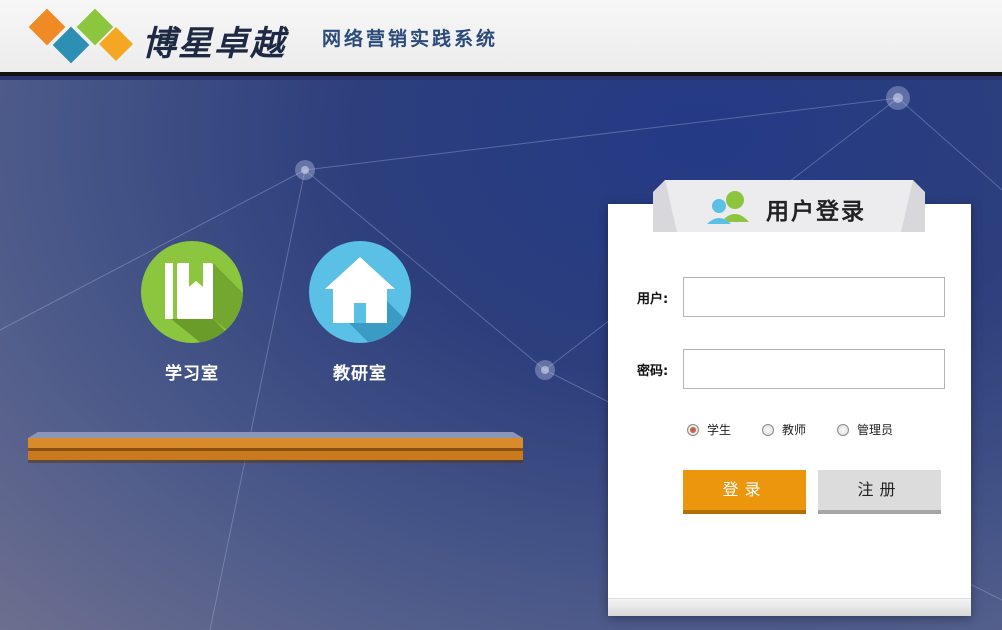 This screenshot has height=630, width=1002. I want to click on role-option-student: 学生, so click(709, 429).